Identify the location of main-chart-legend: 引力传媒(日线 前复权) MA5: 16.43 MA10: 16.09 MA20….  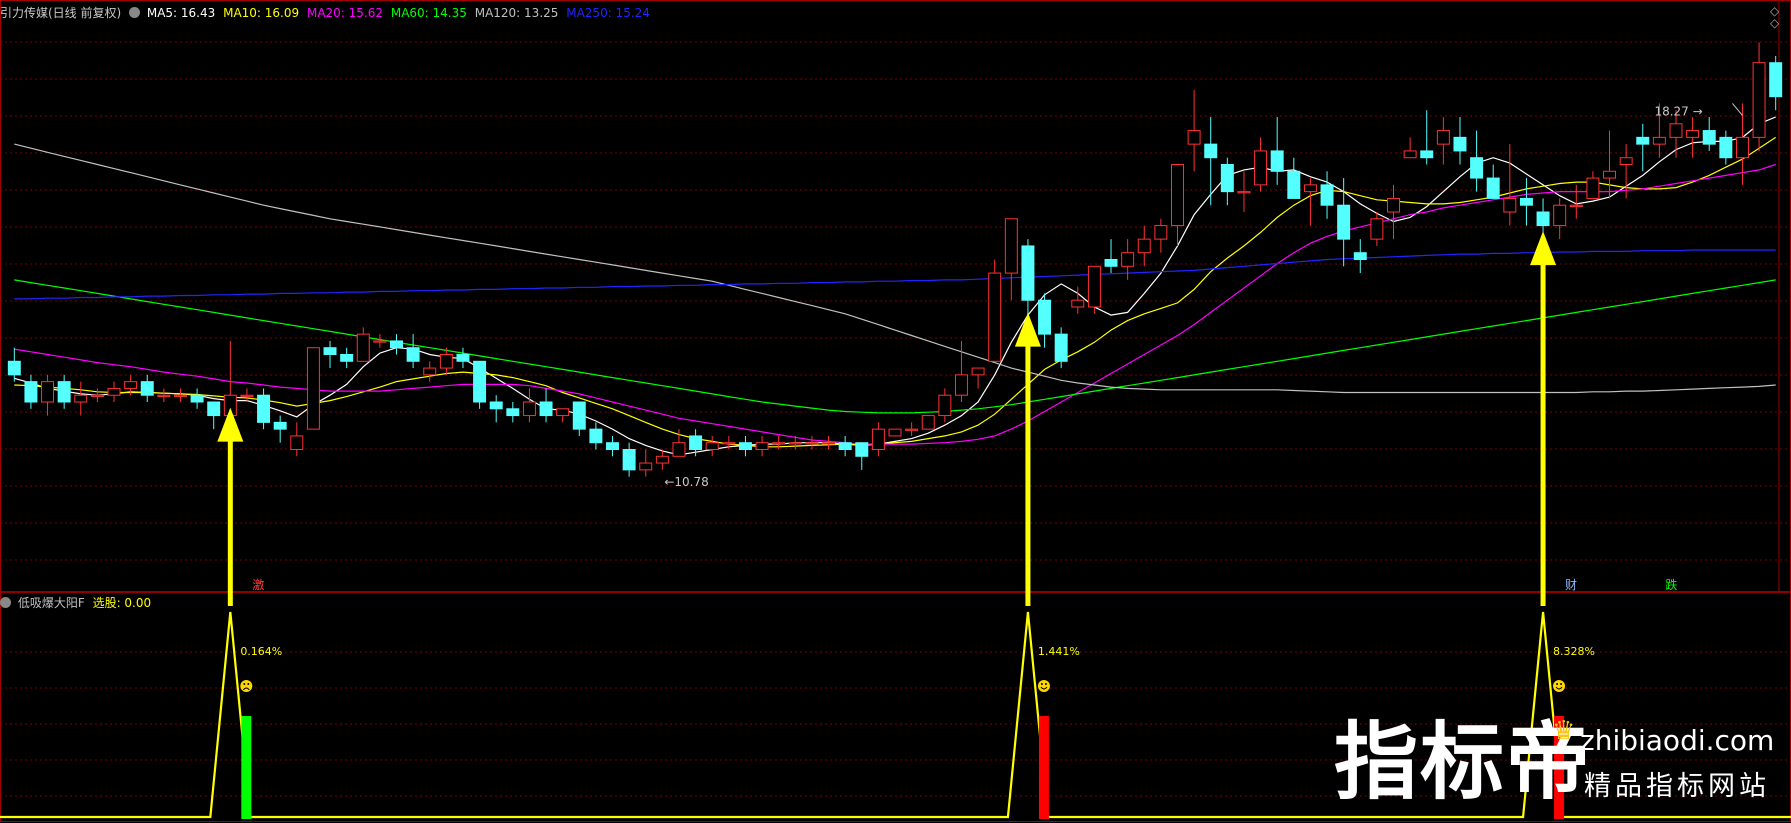
(327, 13).